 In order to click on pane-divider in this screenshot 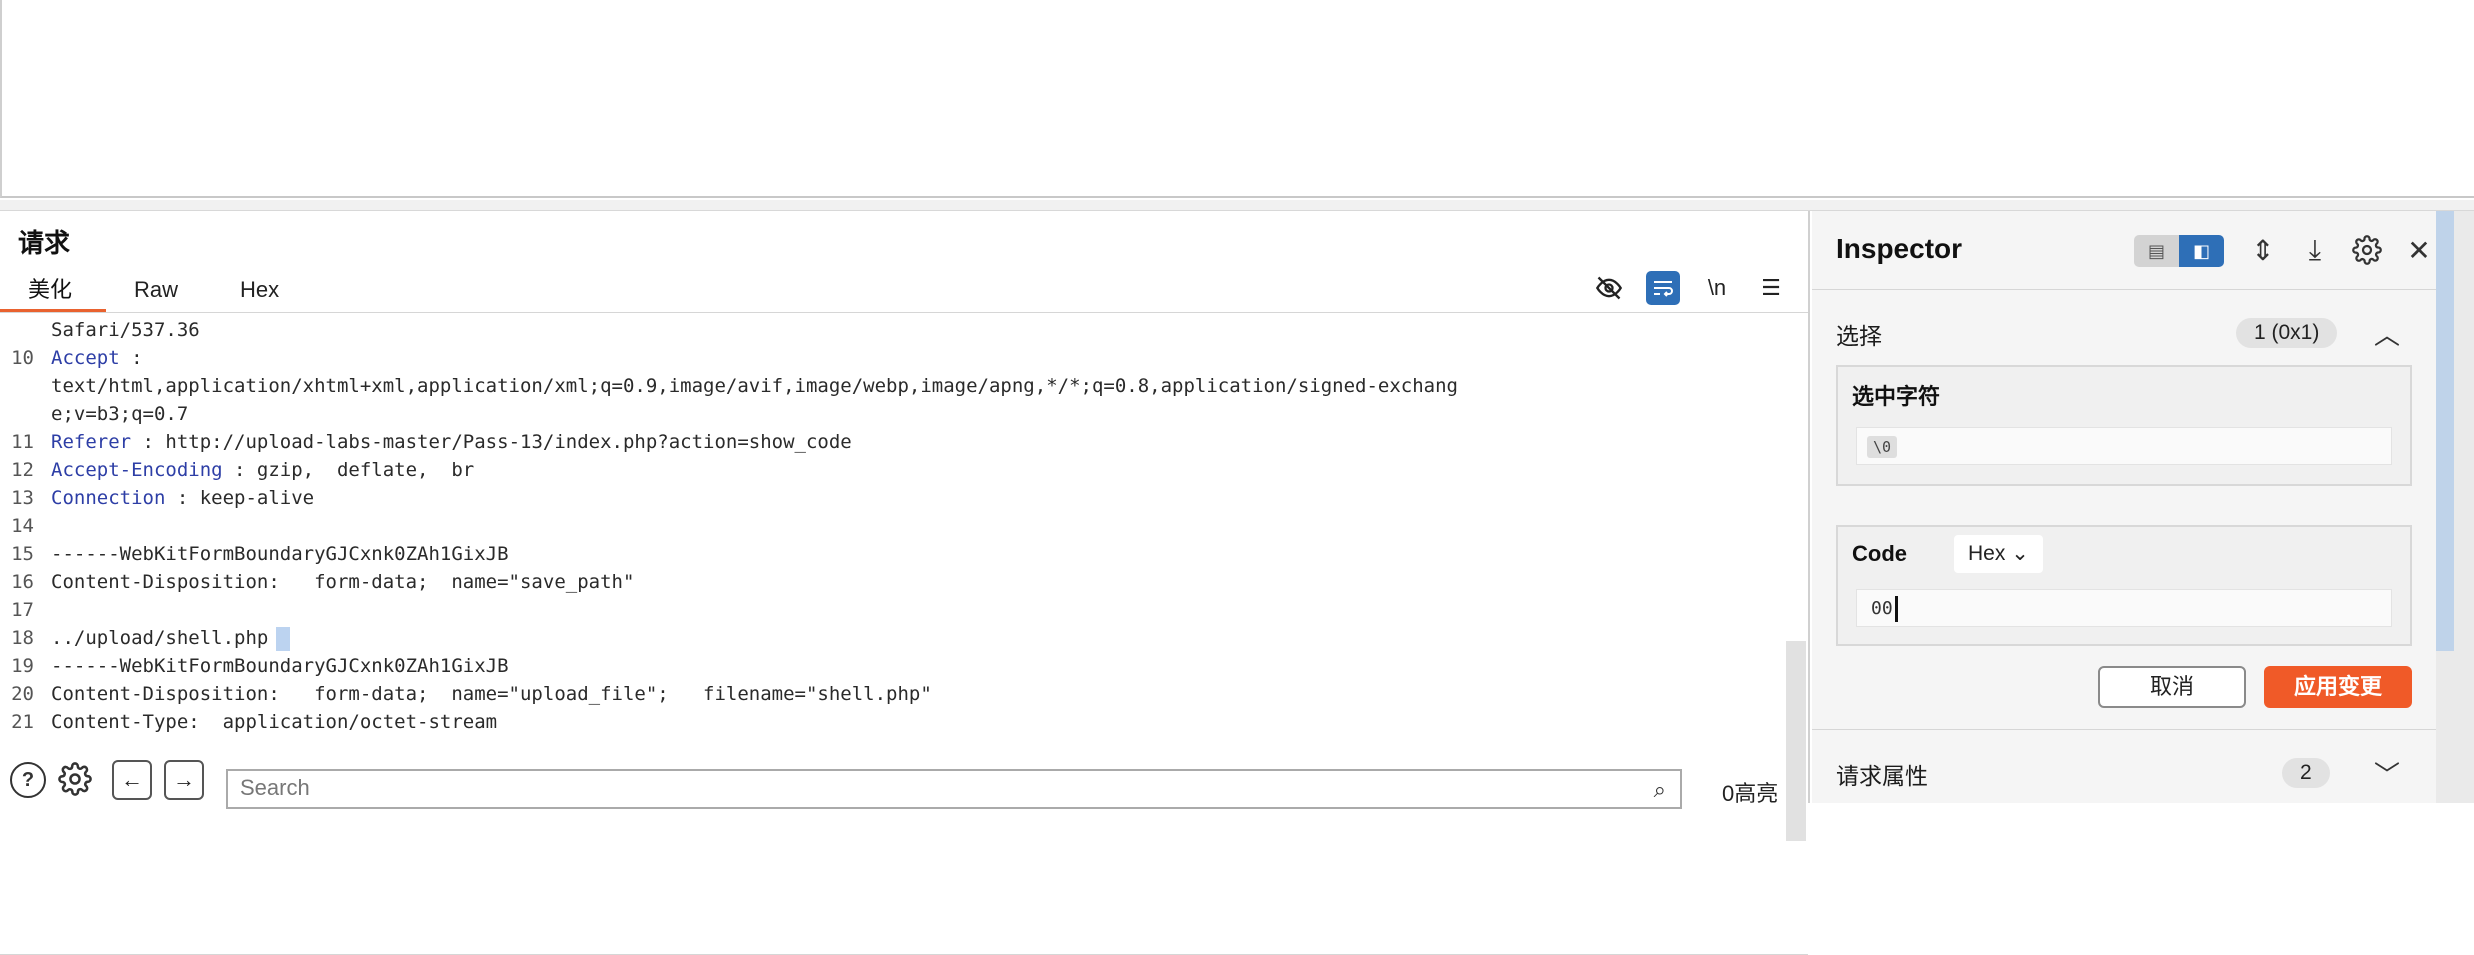, I will do `click(1237, 205)`.